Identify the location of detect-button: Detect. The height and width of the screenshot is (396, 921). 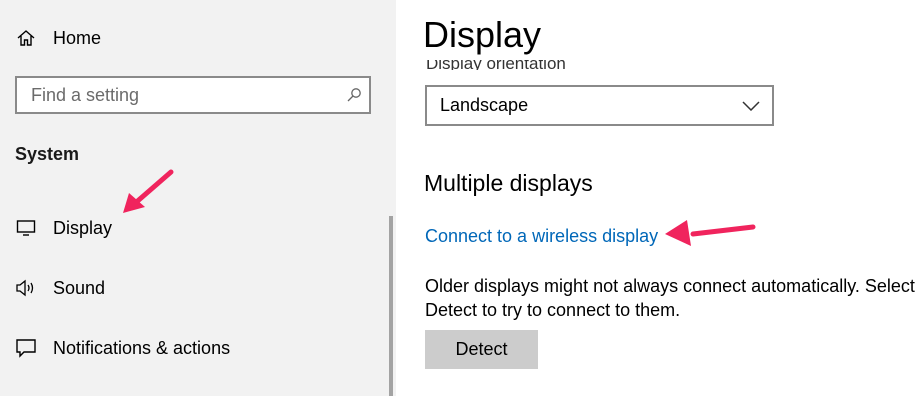
(481, 349).